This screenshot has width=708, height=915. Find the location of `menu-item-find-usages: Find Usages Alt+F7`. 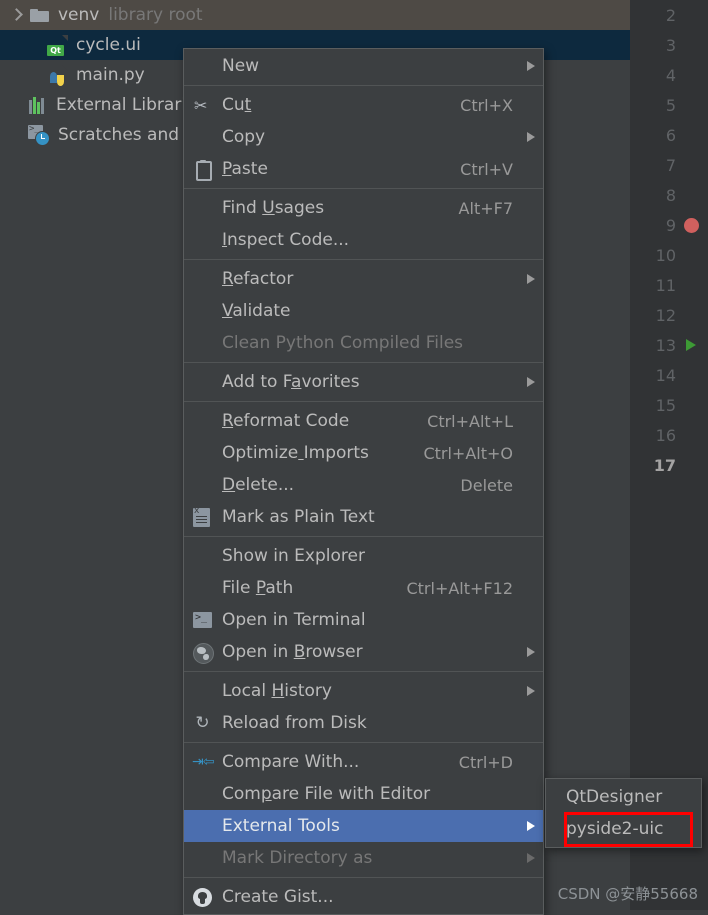

menu-item-find-usages: Find Usages Alt+F7 is located at coordinates (363, 208).